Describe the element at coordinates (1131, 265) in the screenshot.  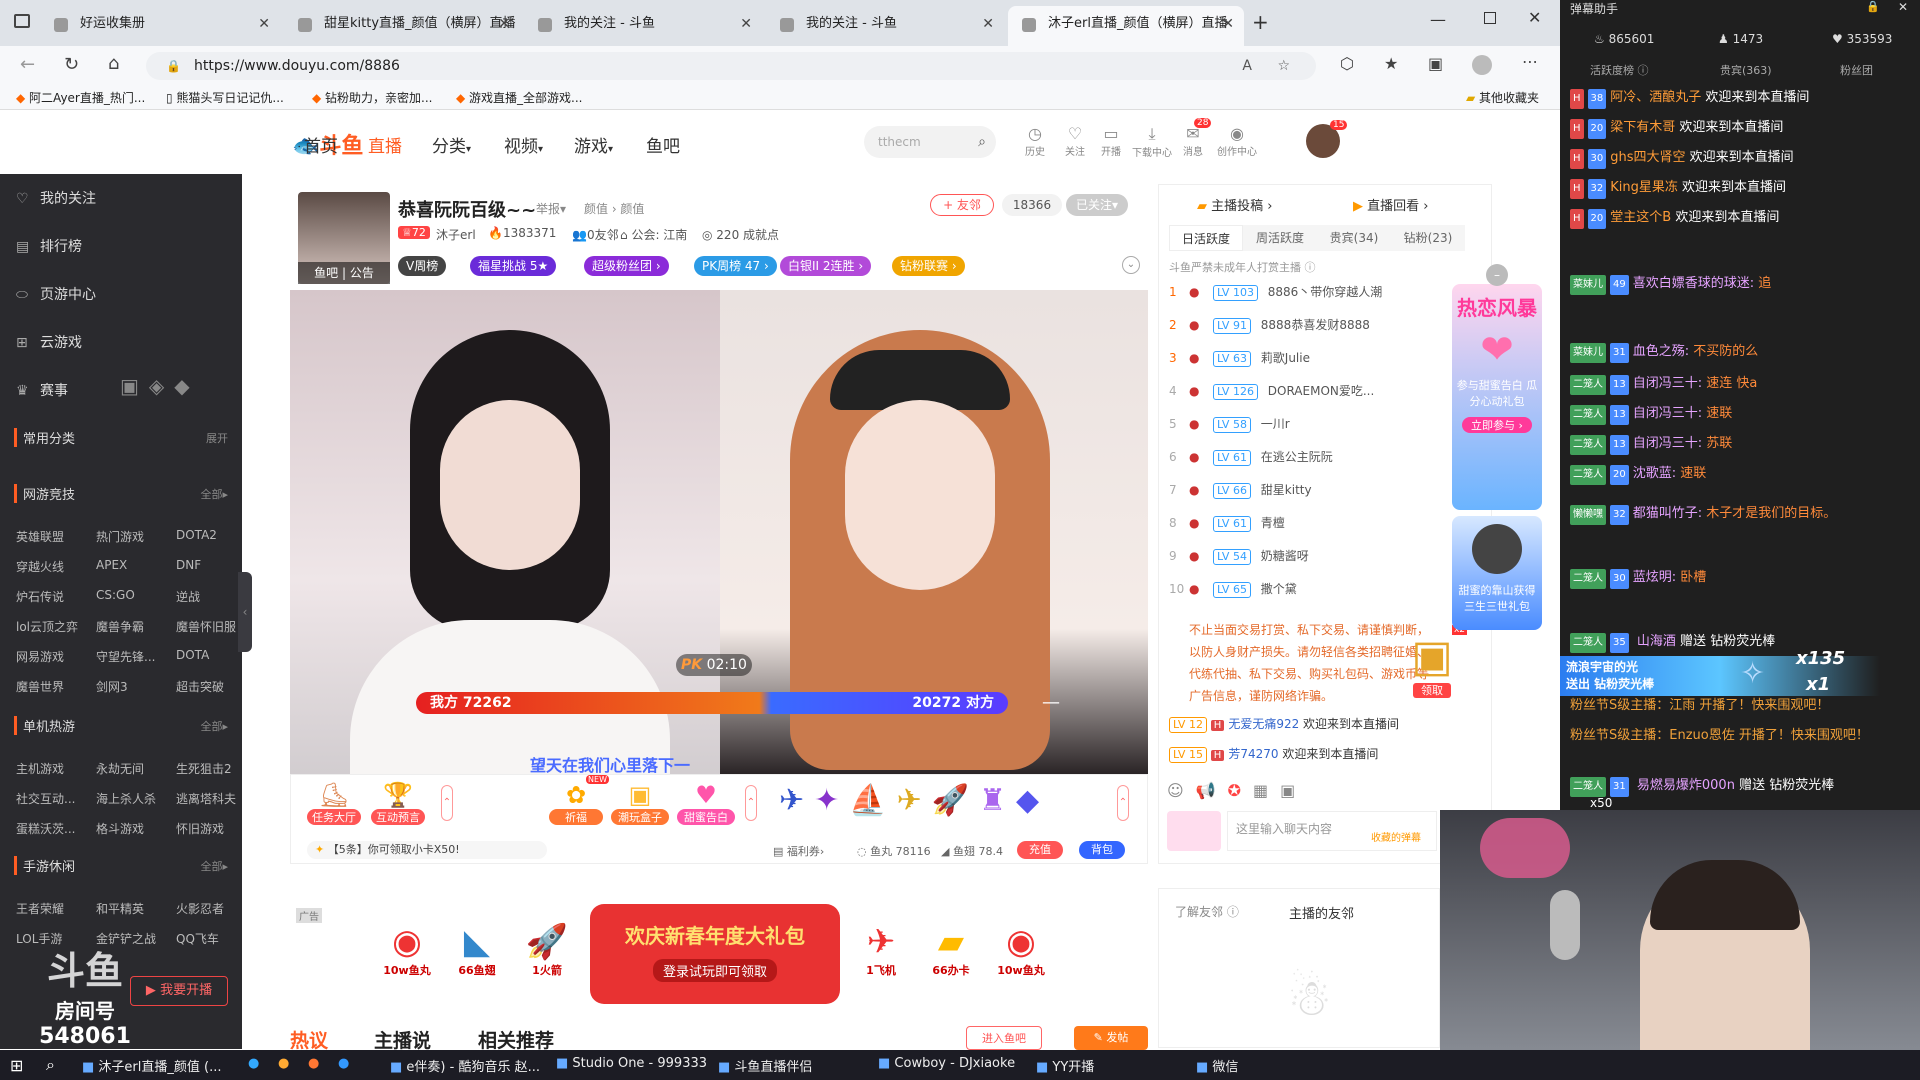
I see `expand-header-icon: ⌄` at that location.